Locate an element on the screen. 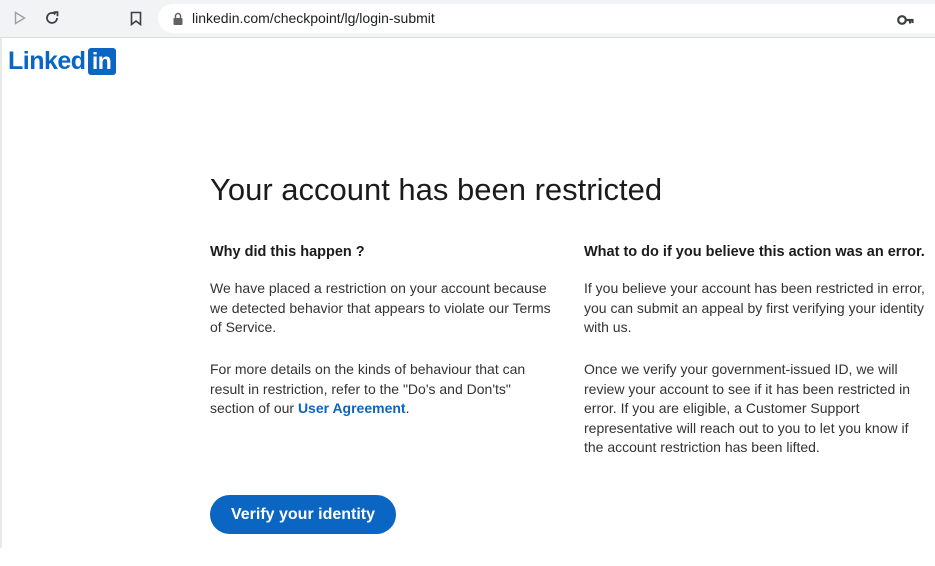 The image size is (935, 566). user-agreement-link: User Agreement is located at coordinates (352, 408).